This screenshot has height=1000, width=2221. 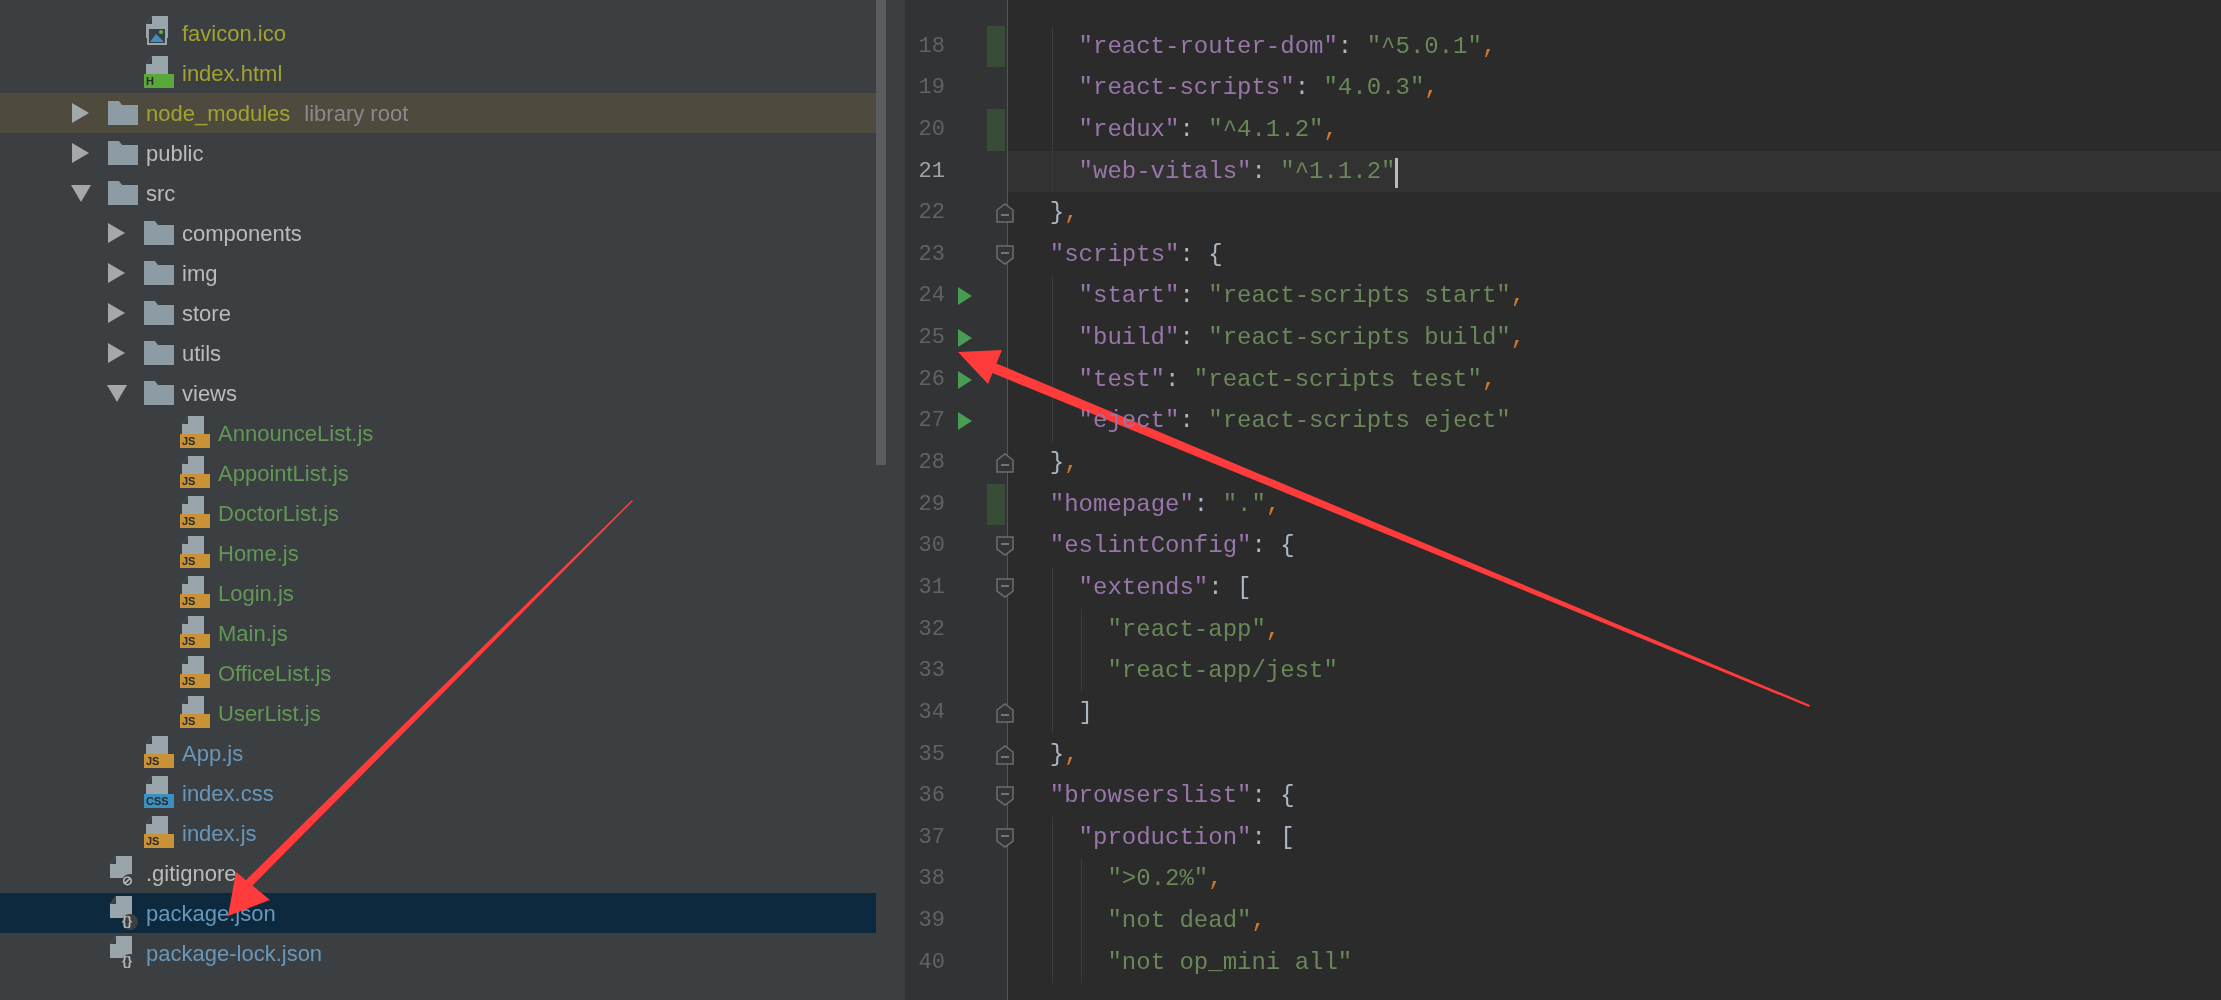 What do you see at coordinates (218, 113) in the screenshot?
I see `folder-name: node_modules` at bounding box center [218, 113].